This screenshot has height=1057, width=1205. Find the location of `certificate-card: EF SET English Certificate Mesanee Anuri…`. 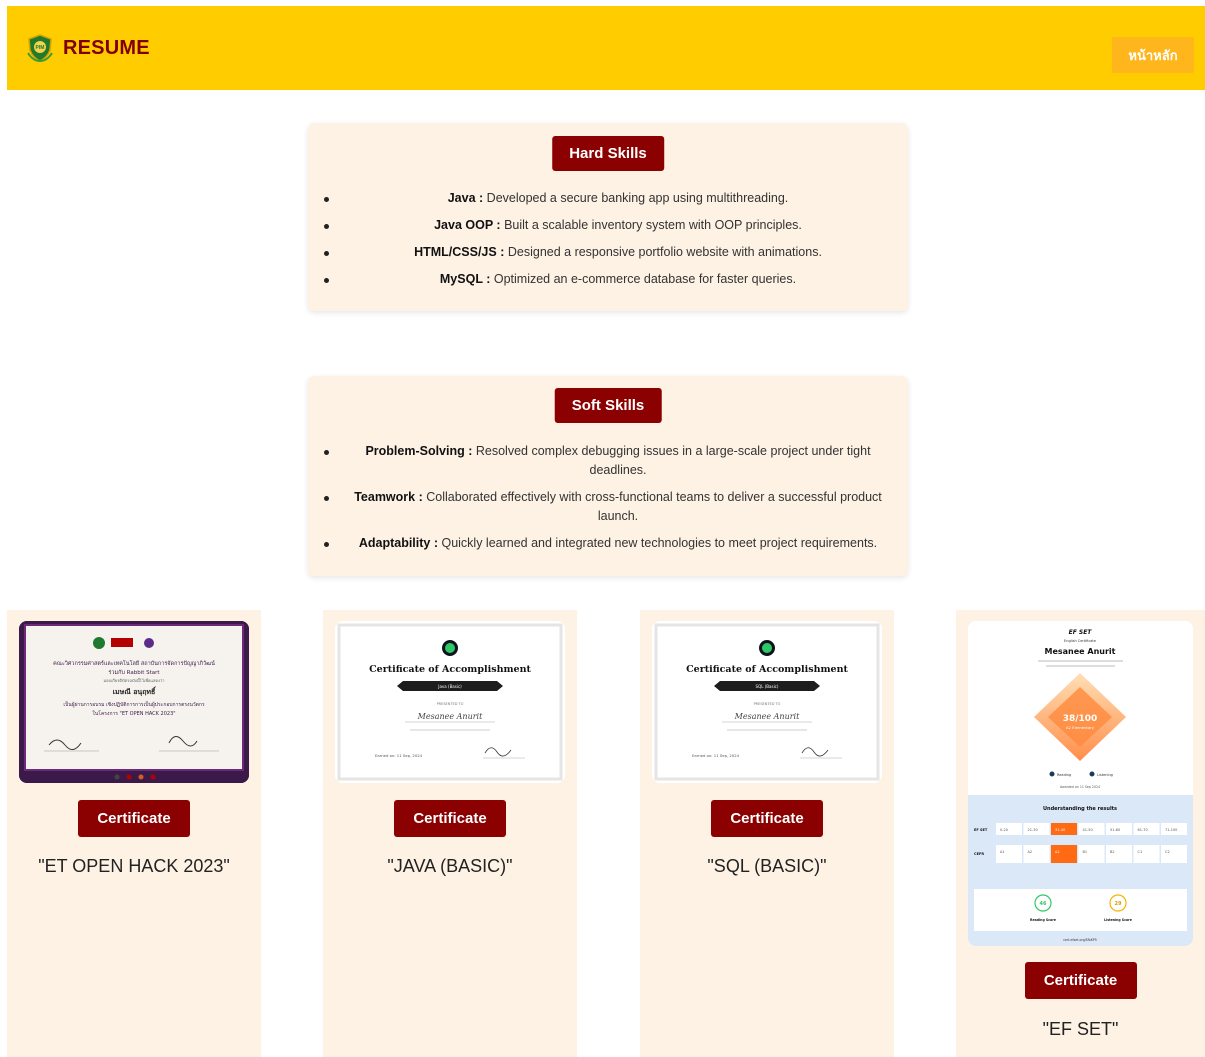

certificate-card: EF SET English Certificate Mesanee Anuri… is located at coordinates (1080, 833).